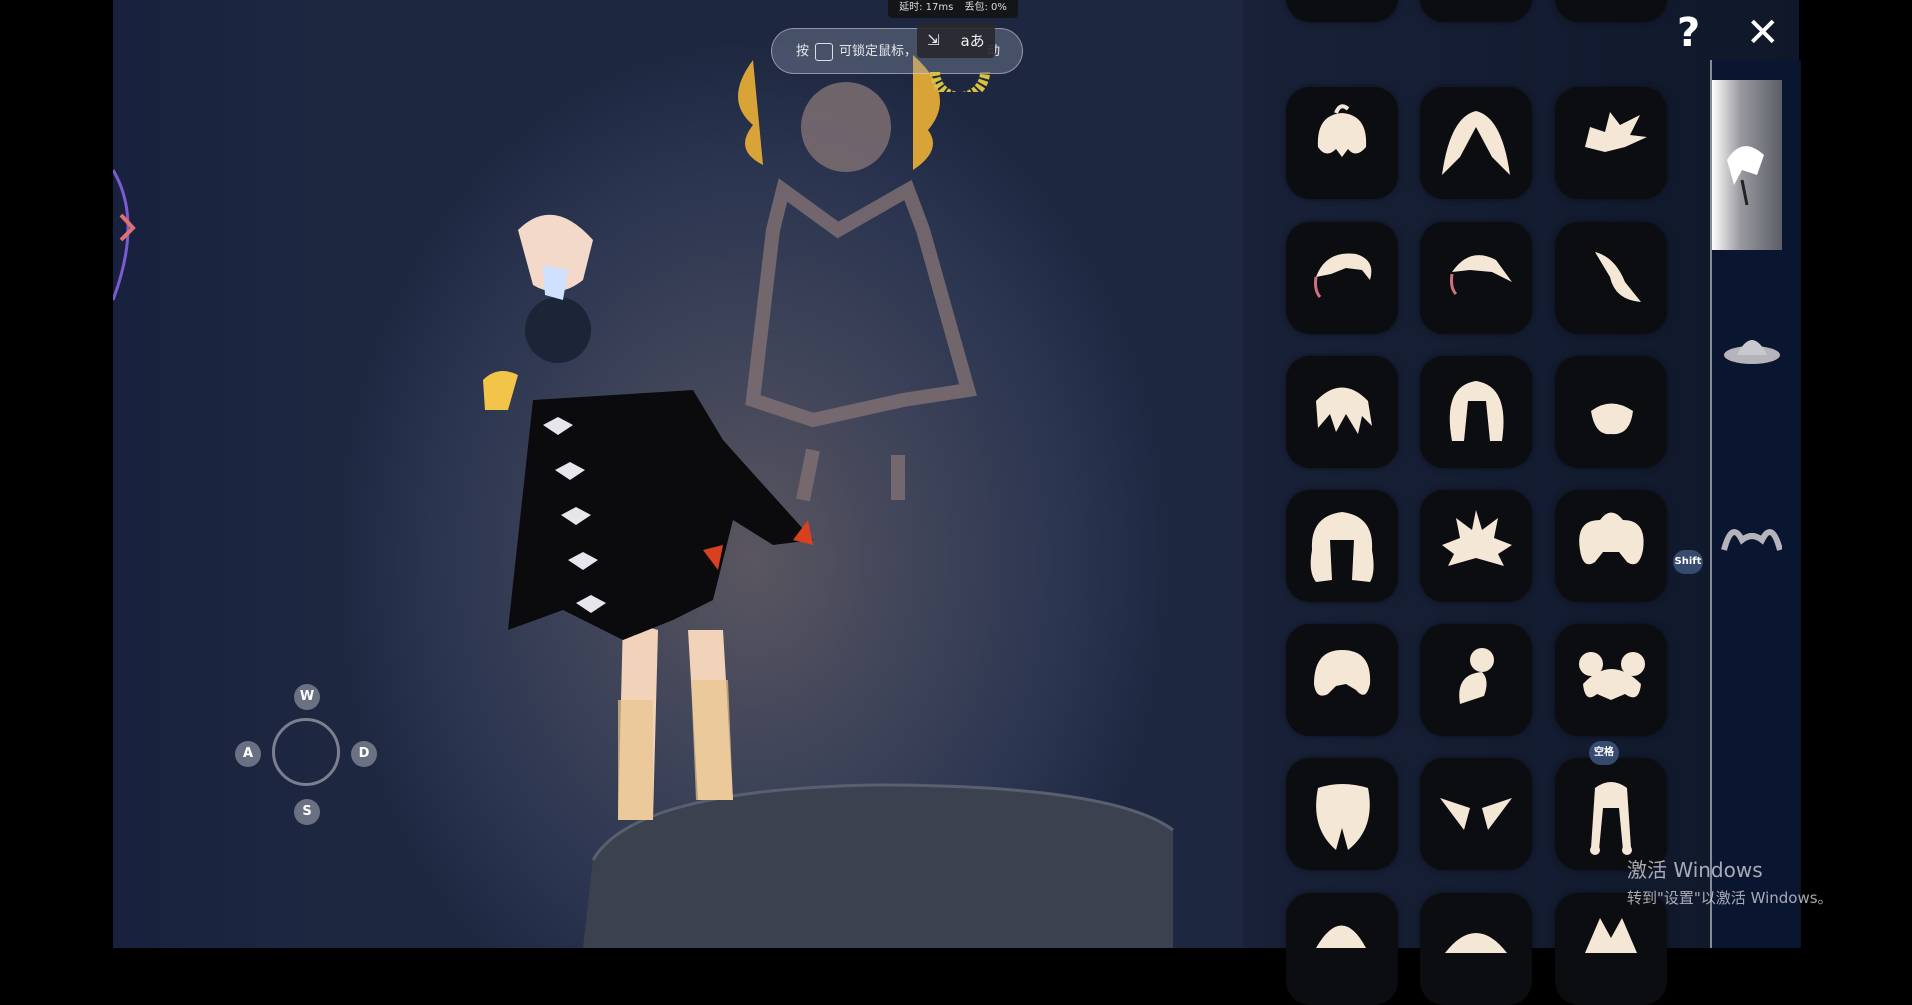  What do you see at coordinates (1752, 540) in the screenshot?
I see `horns-icon` at bounding box center [1752, 540].